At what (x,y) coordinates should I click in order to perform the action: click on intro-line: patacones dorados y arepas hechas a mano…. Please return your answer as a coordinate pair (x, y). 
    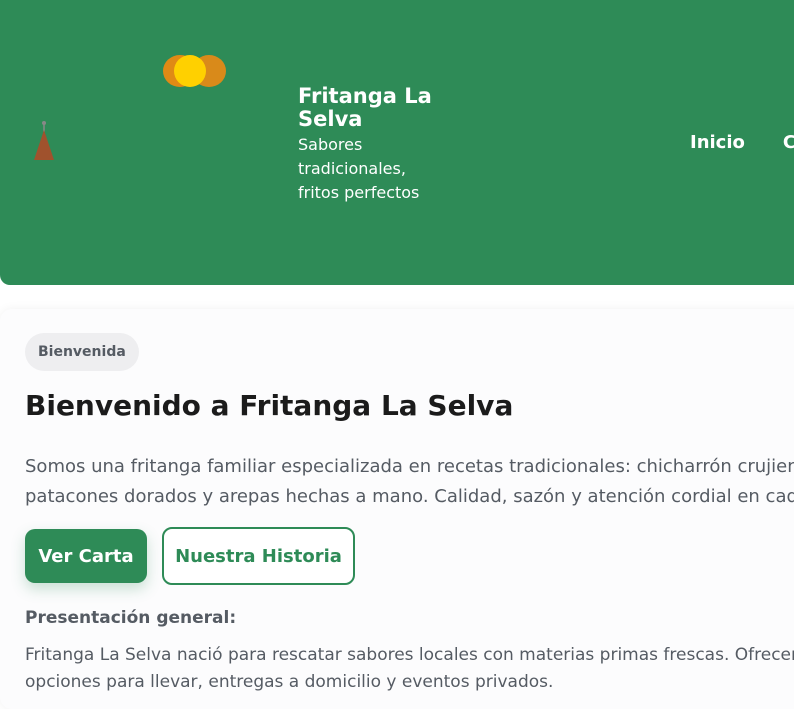
    Looking at the image, I should click on (409, 496).